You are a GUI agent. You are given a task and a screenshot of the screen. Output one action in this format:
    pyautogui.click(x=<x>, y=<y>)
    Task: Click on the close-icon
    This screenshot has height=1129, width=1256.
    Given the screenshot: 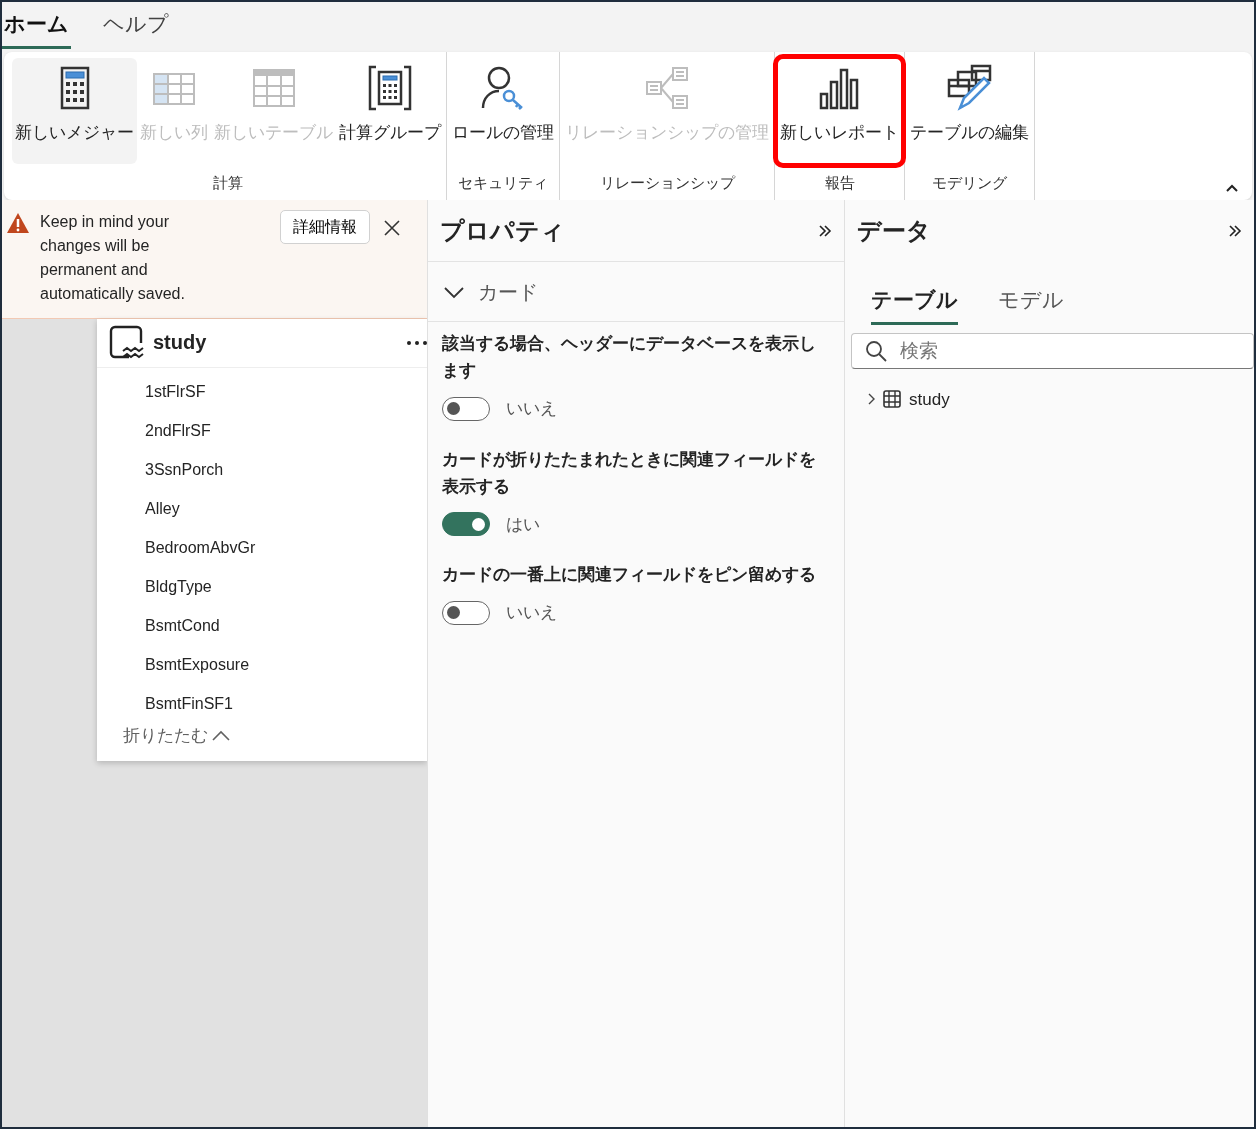 What is the action you would take?
    pyautogui.click(x=392, y=227)
    